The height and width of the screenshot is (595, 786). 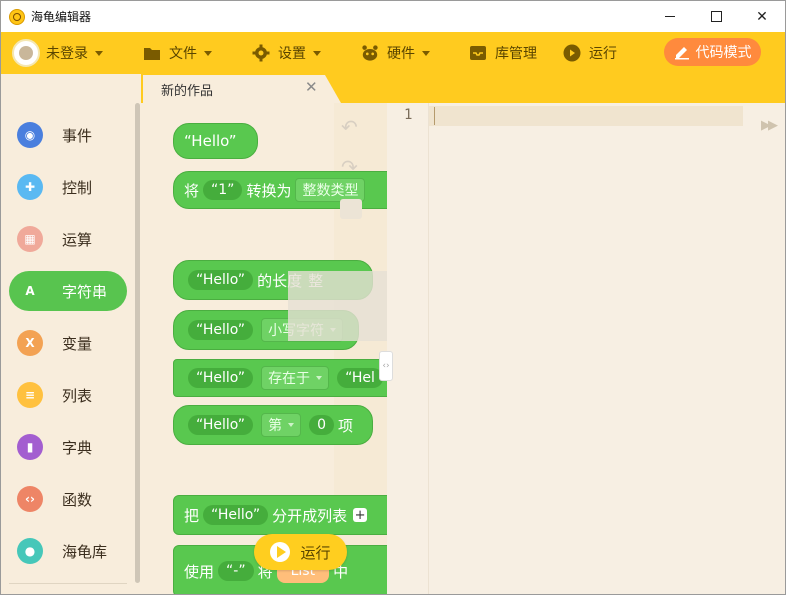 I want to click on string-contains-block: “Hello” 存在于 “Hel, so click(x=280, y=378).